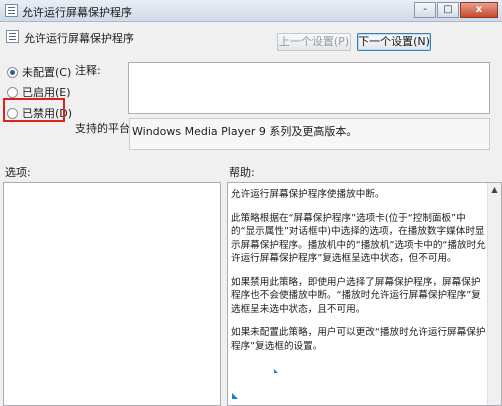  Describe the element at coordinates (479, 10) in the screenshot. I see `close-button: x` at that location.